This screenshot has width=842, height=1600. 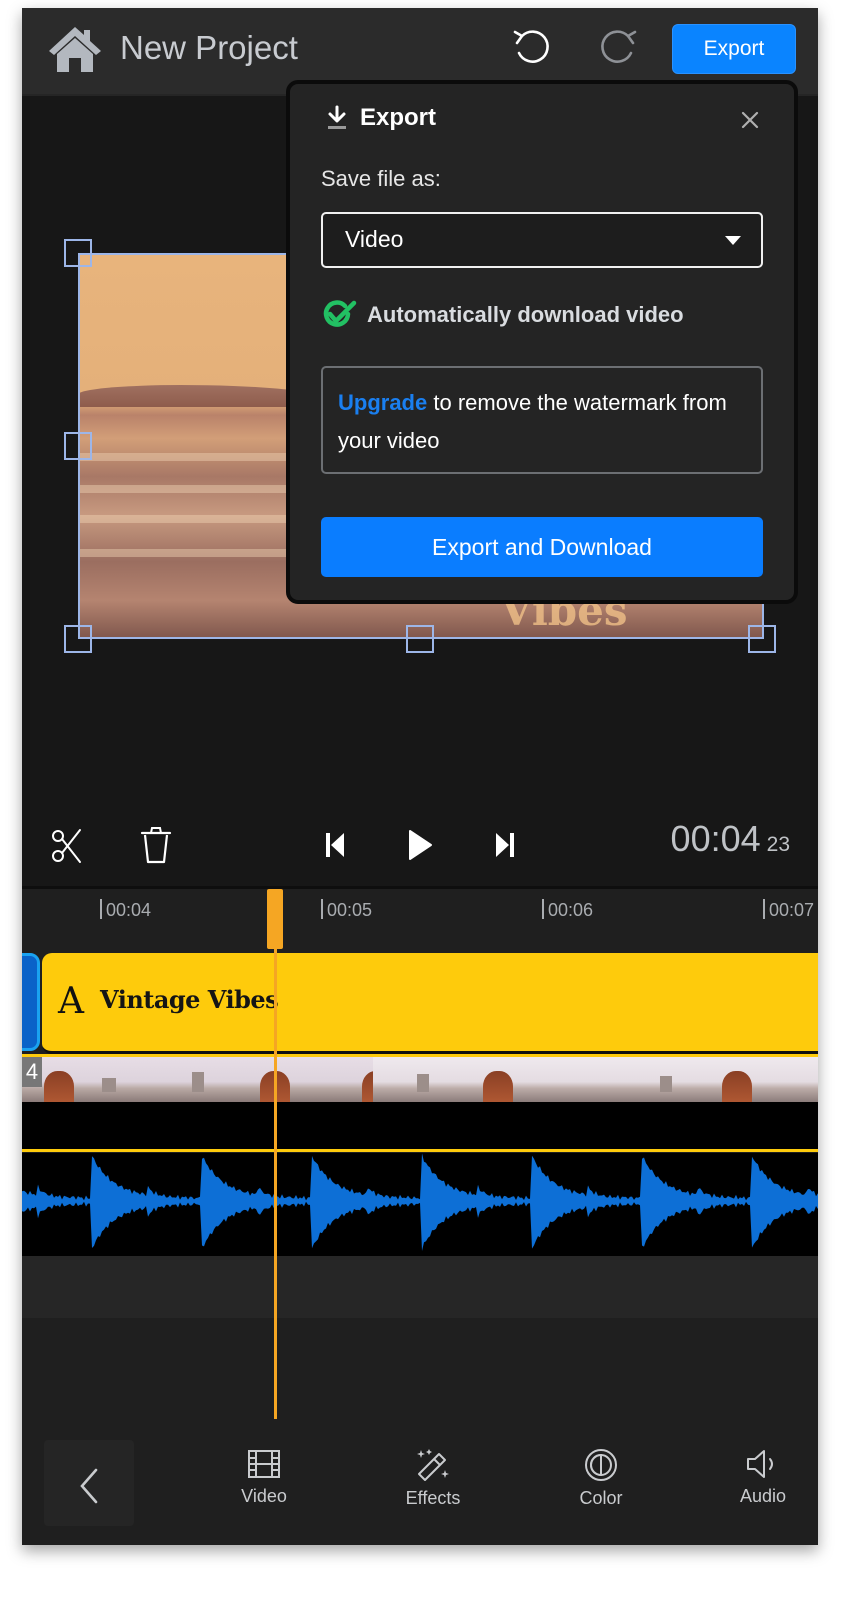 I want to click on resize-handle-bottom, so click(x=420, y=639).